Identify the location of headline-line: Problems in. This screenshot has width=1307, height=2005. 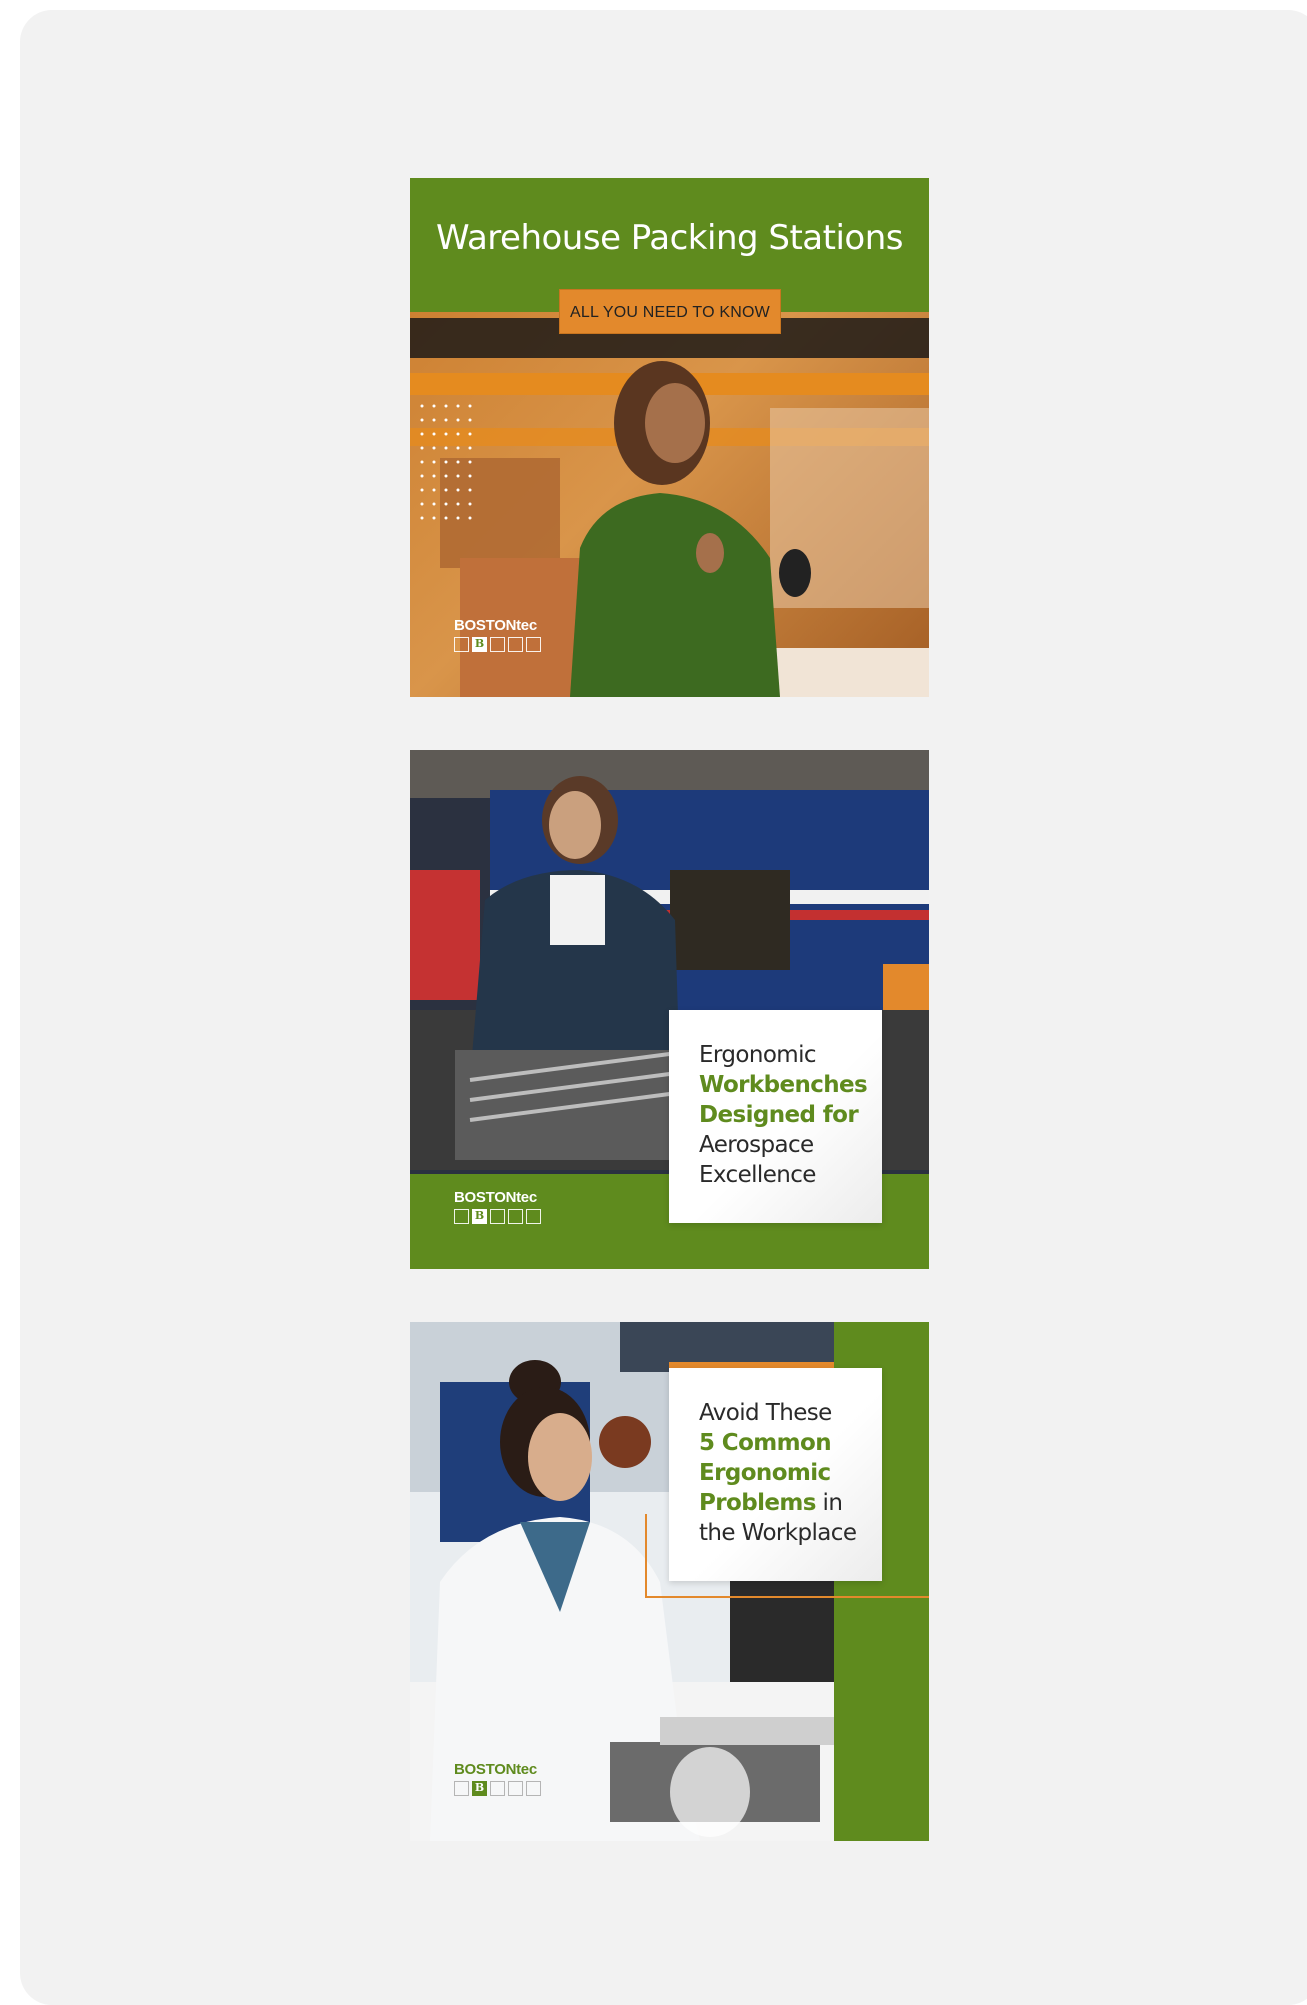
(790, 1503).